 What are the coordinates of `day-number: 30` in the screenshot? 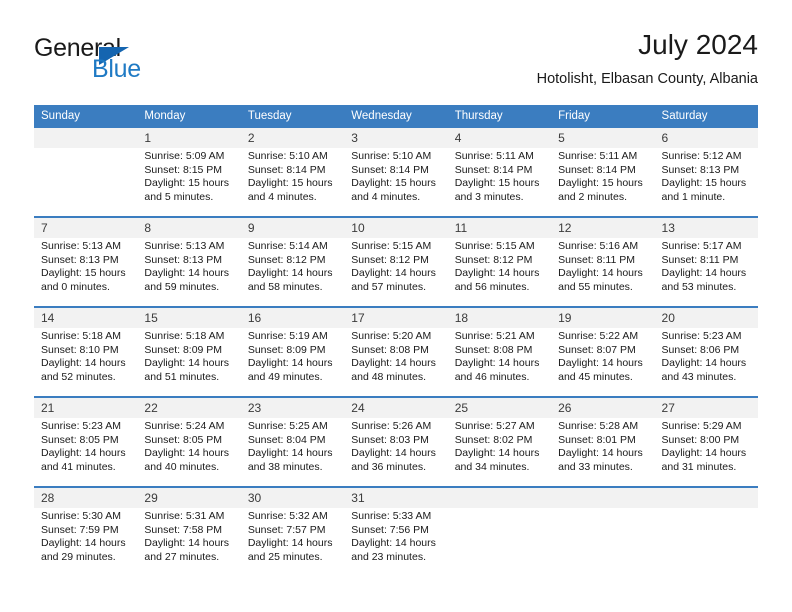 It's located at (292, 498).